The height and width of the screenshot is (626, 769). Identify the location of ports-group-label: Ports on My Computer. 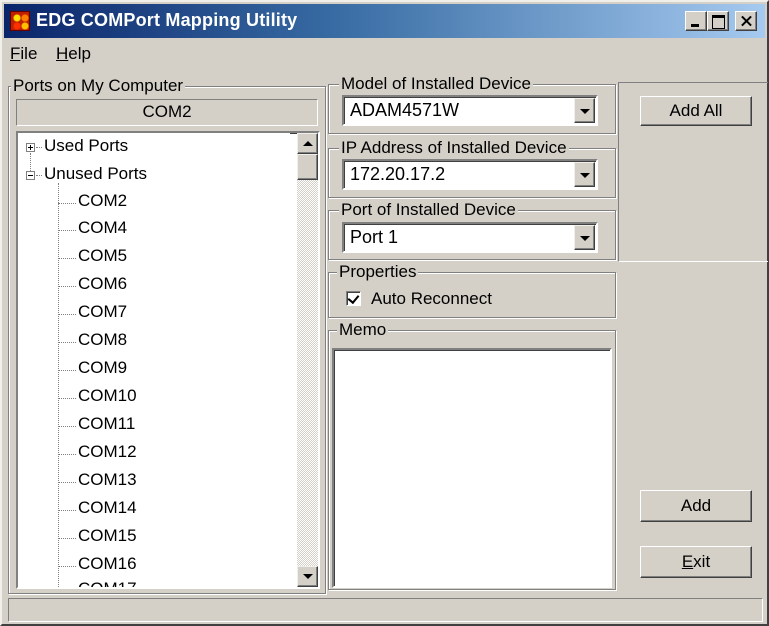
(98, 86).